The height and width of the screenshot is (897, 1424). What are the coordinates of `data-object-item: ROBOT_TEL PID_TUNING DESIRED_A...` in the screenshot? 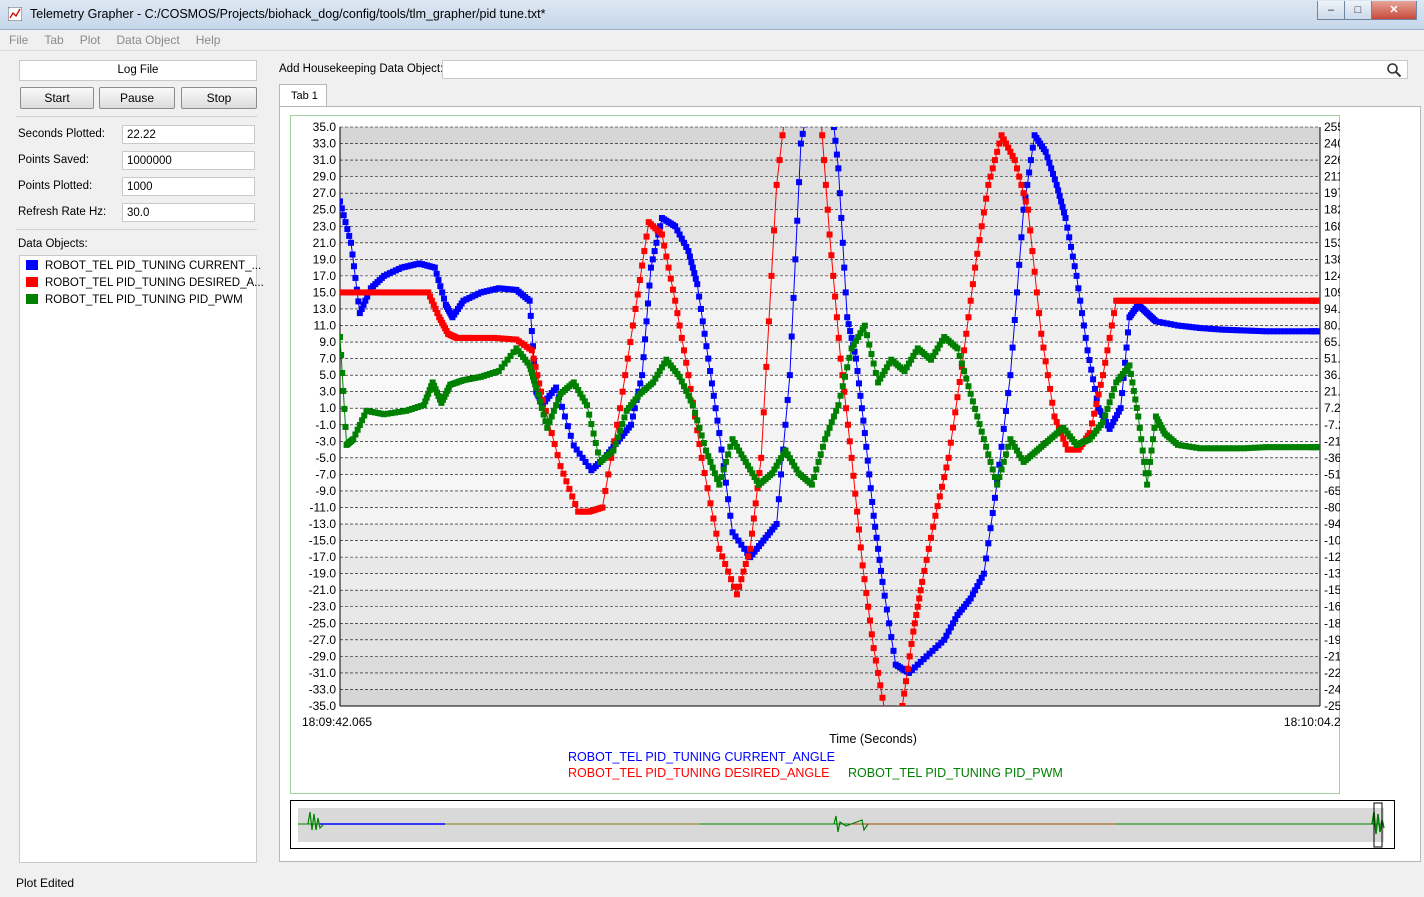 It's located at (145, 285).